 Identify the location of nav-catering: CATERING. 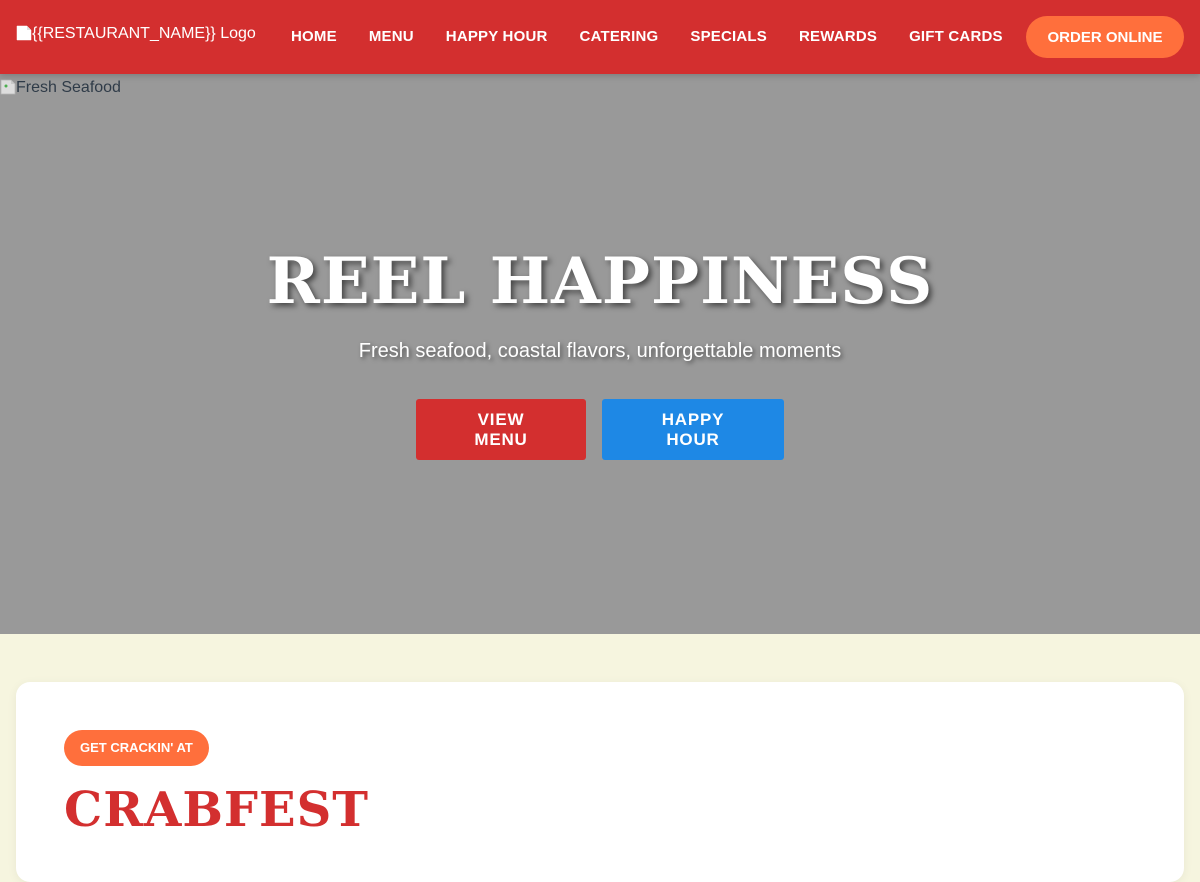
(619, 37).